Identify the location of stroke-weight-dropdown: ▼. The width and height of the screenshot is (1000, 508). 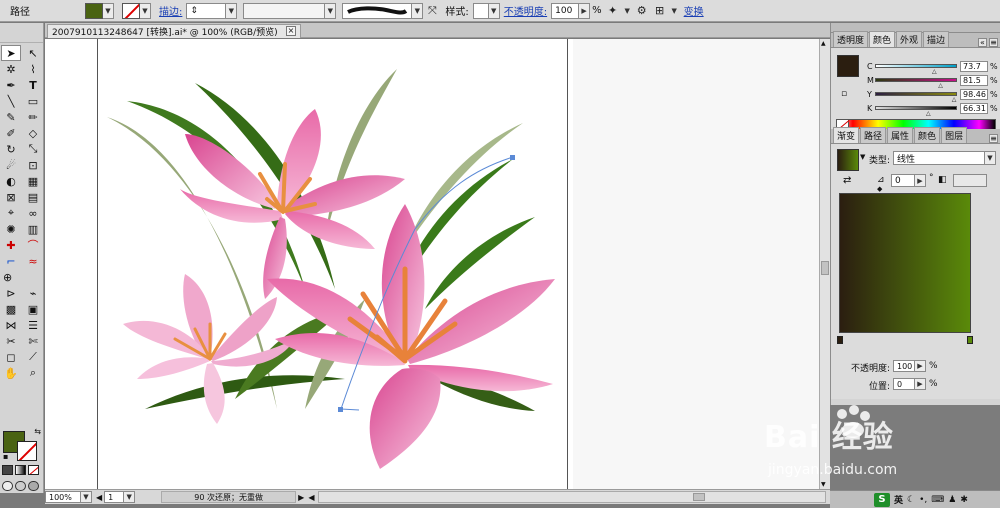
(232, 10).